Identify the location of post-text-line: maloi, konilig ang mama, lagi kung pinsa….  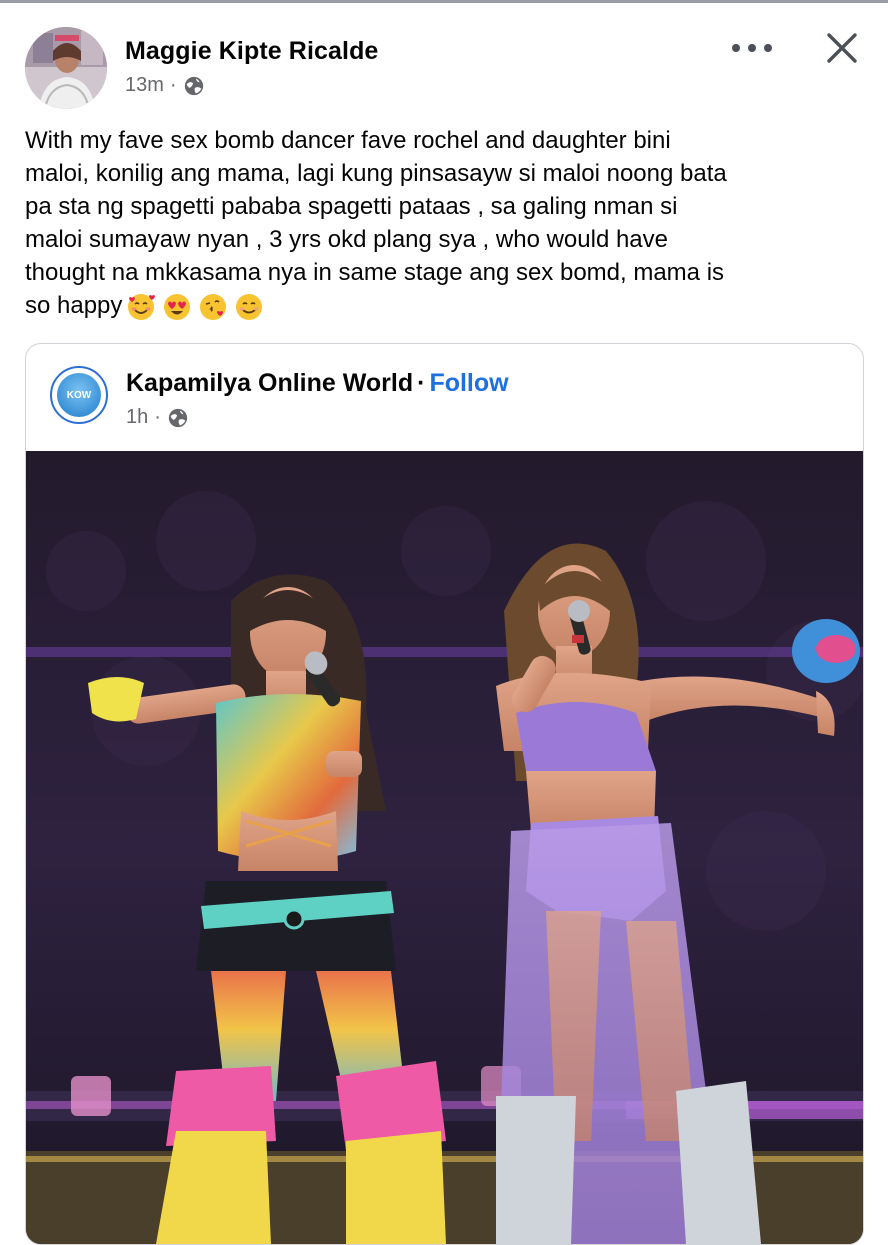
(376, 173).